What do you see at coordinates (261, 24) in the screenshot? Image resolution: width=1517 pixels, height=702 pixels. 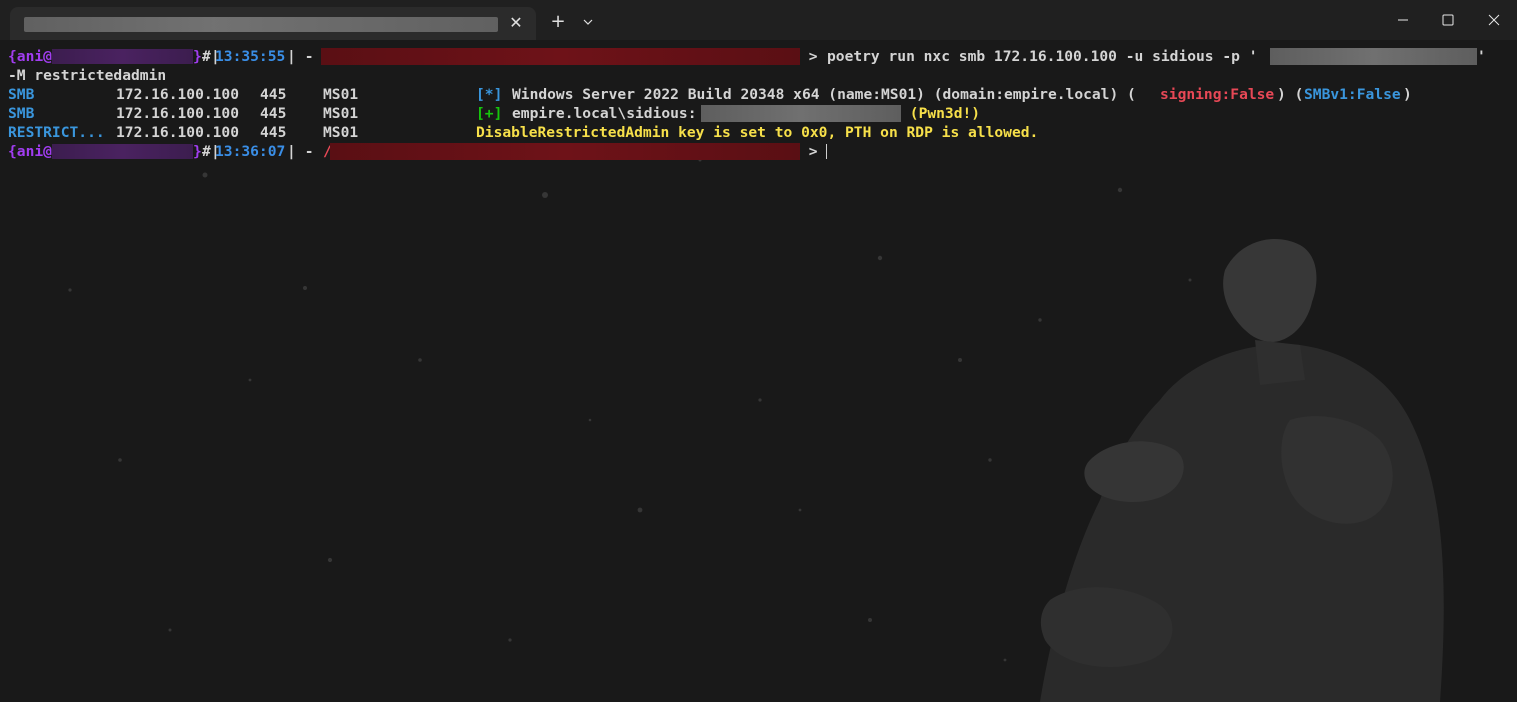 I see `tab-title-redacted` at bounding box center [261, 24].